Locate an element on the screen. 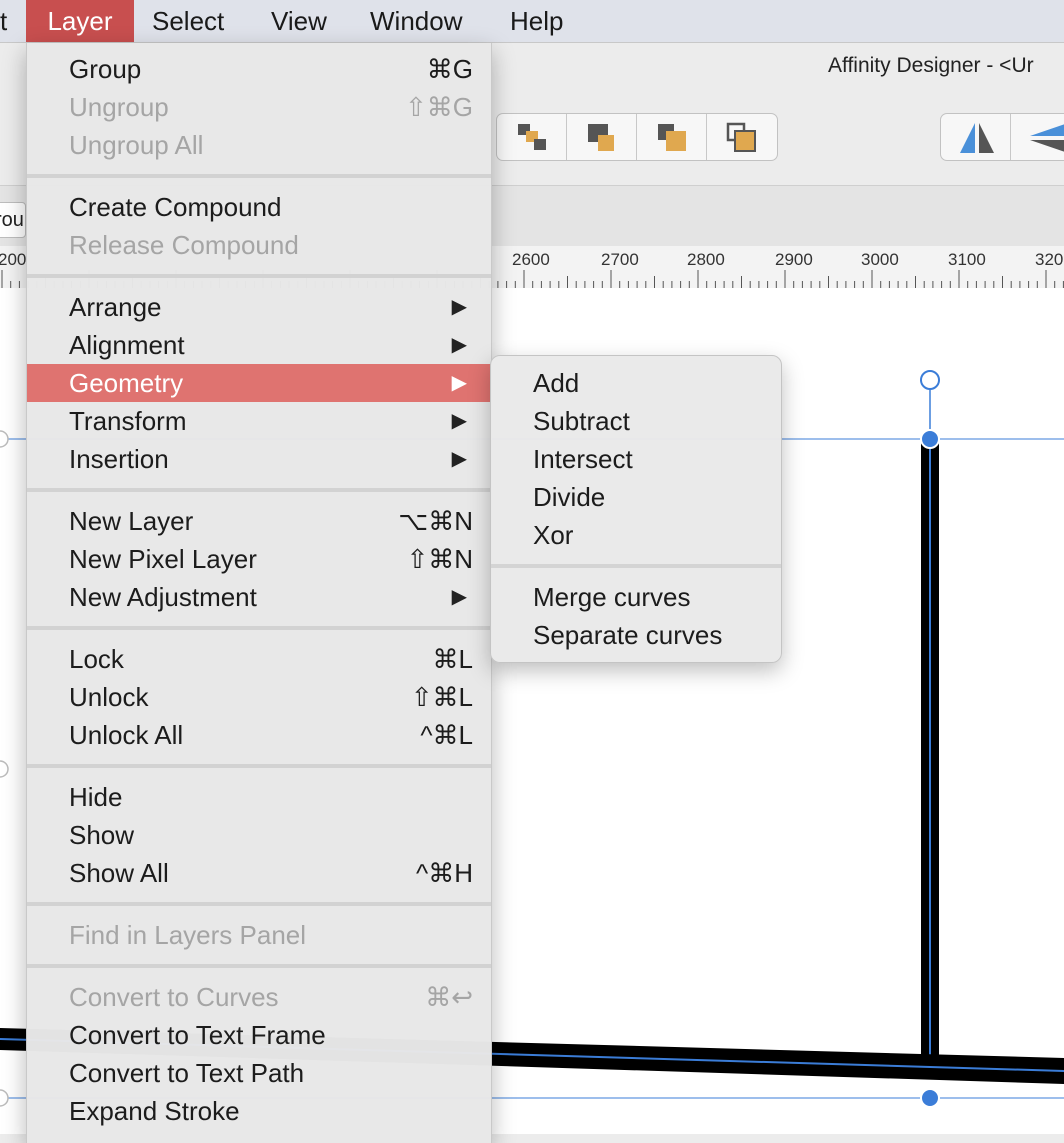  flip-horizontal-icon is located at coordinates (977, 138).